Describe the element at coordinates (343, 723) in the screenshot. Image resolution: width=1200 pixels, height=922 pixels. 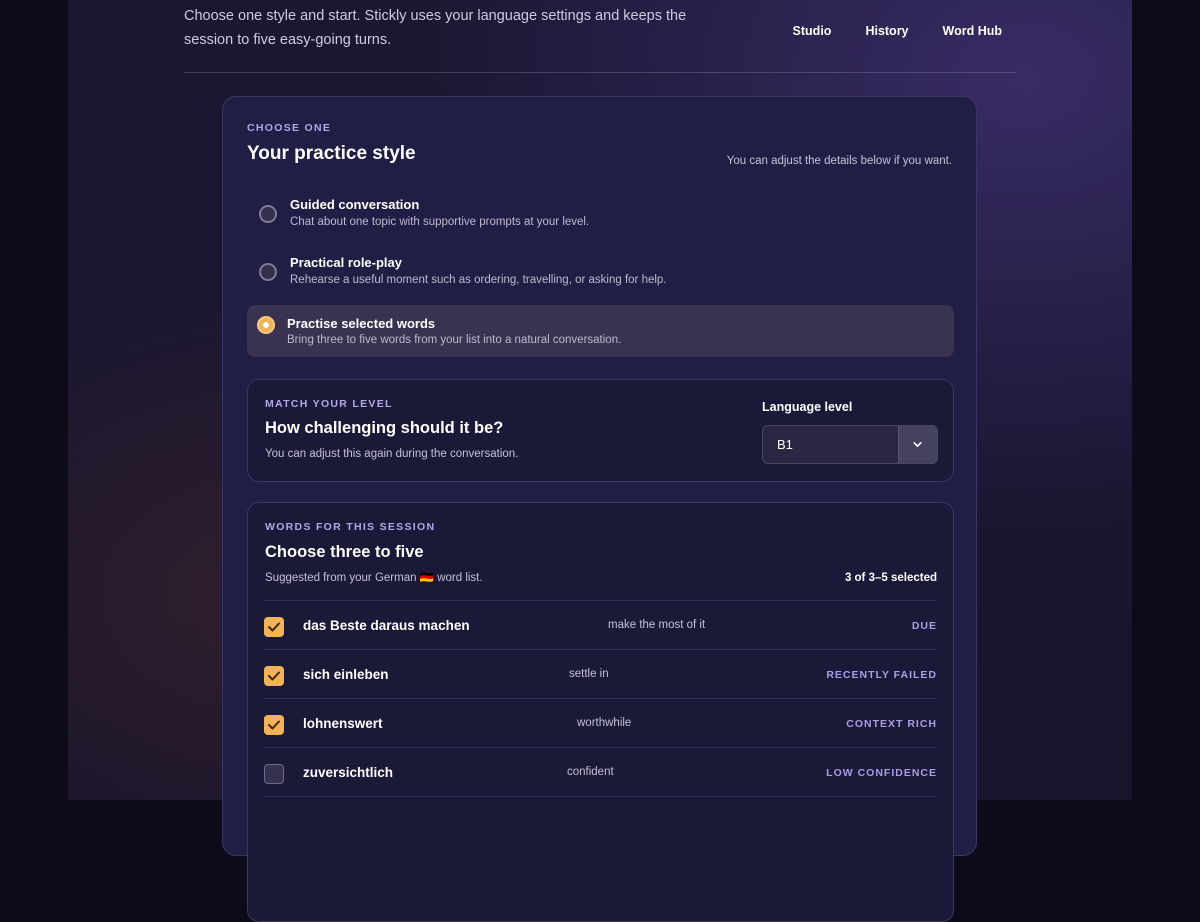
I see `word-term: lohnenswert` at that location.